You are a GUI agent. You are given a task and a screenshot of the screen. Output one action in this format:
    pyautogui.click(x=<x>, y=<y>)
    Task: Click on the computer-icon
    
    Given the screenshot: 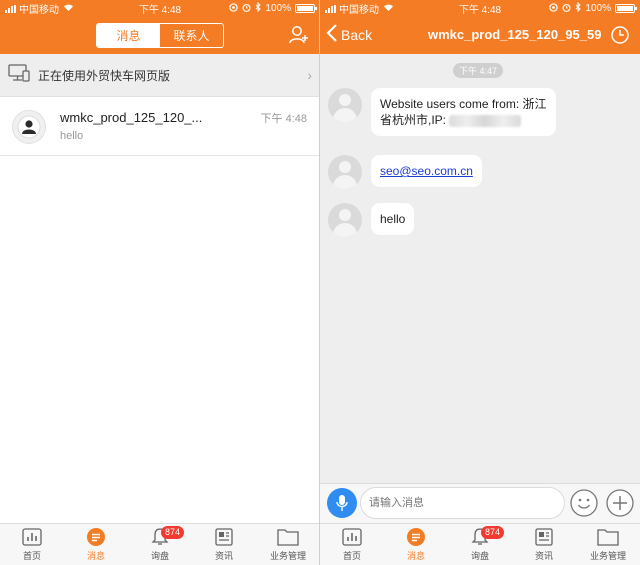 What is the action you would take?
    pyautogui.click(x=19, y=75)
    